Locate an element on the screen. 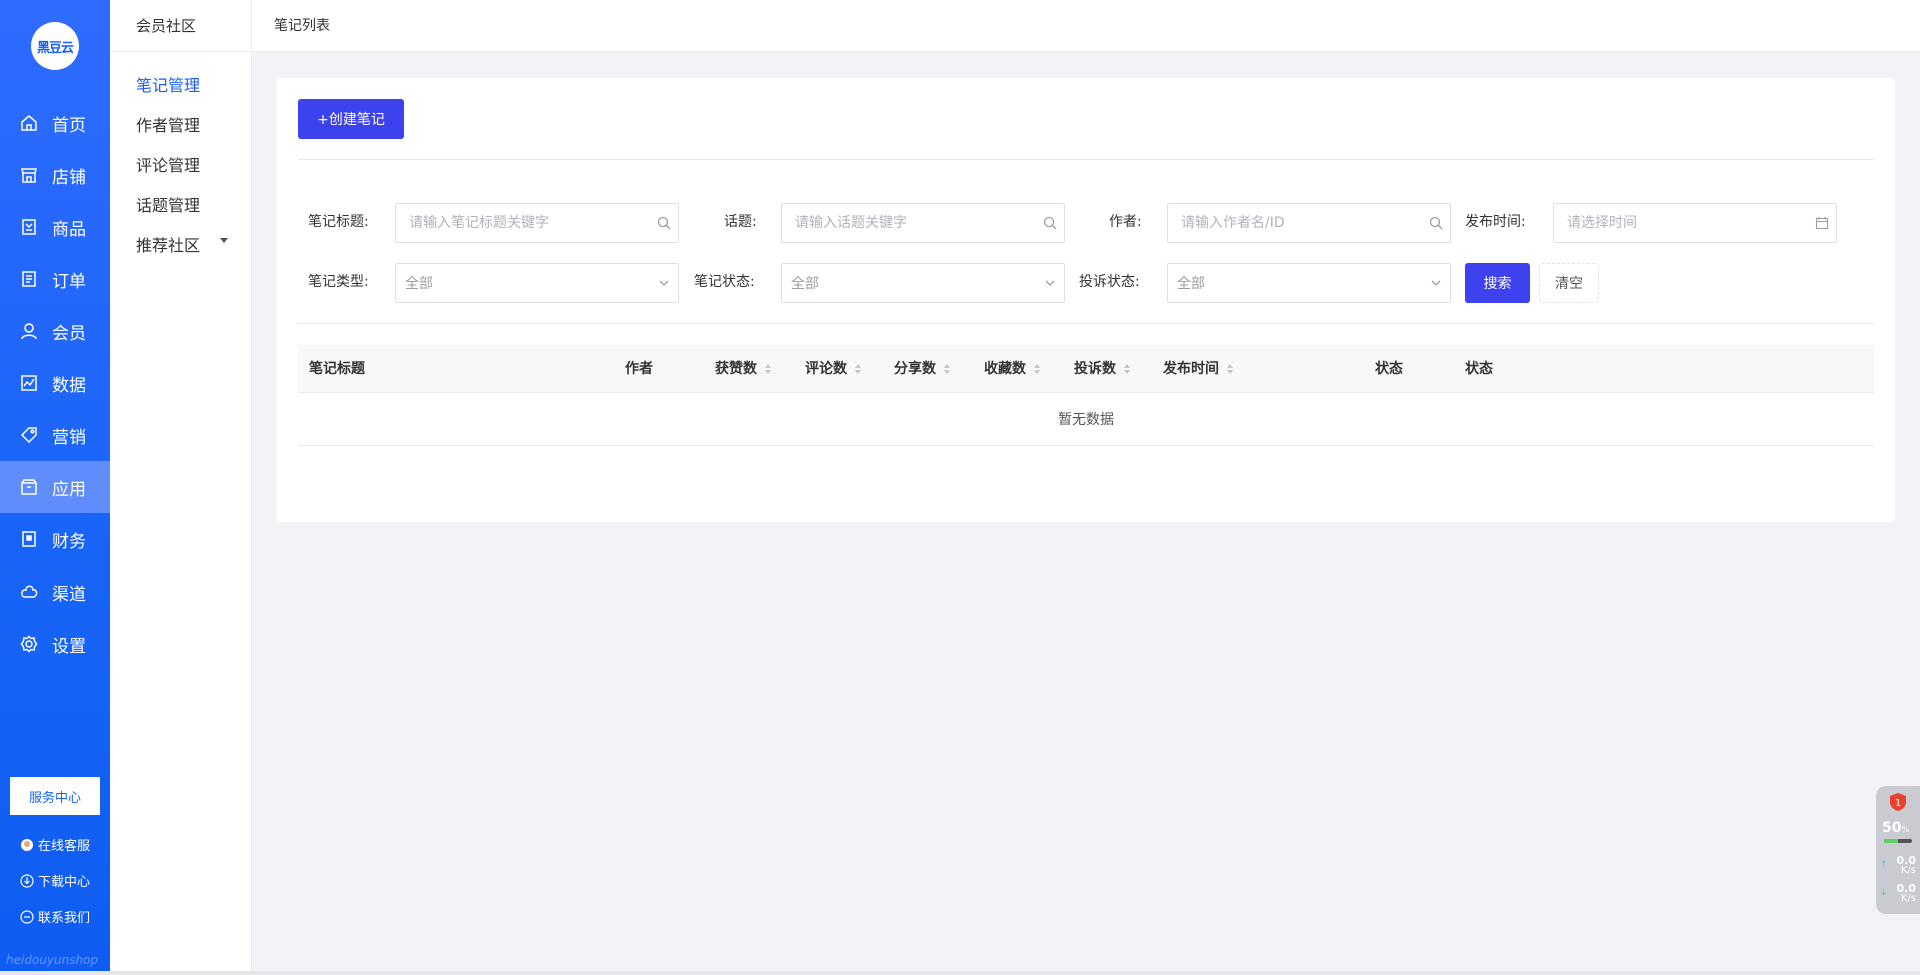  column-header-favorites: 收藏数 is located at coordinates (1012, 369).